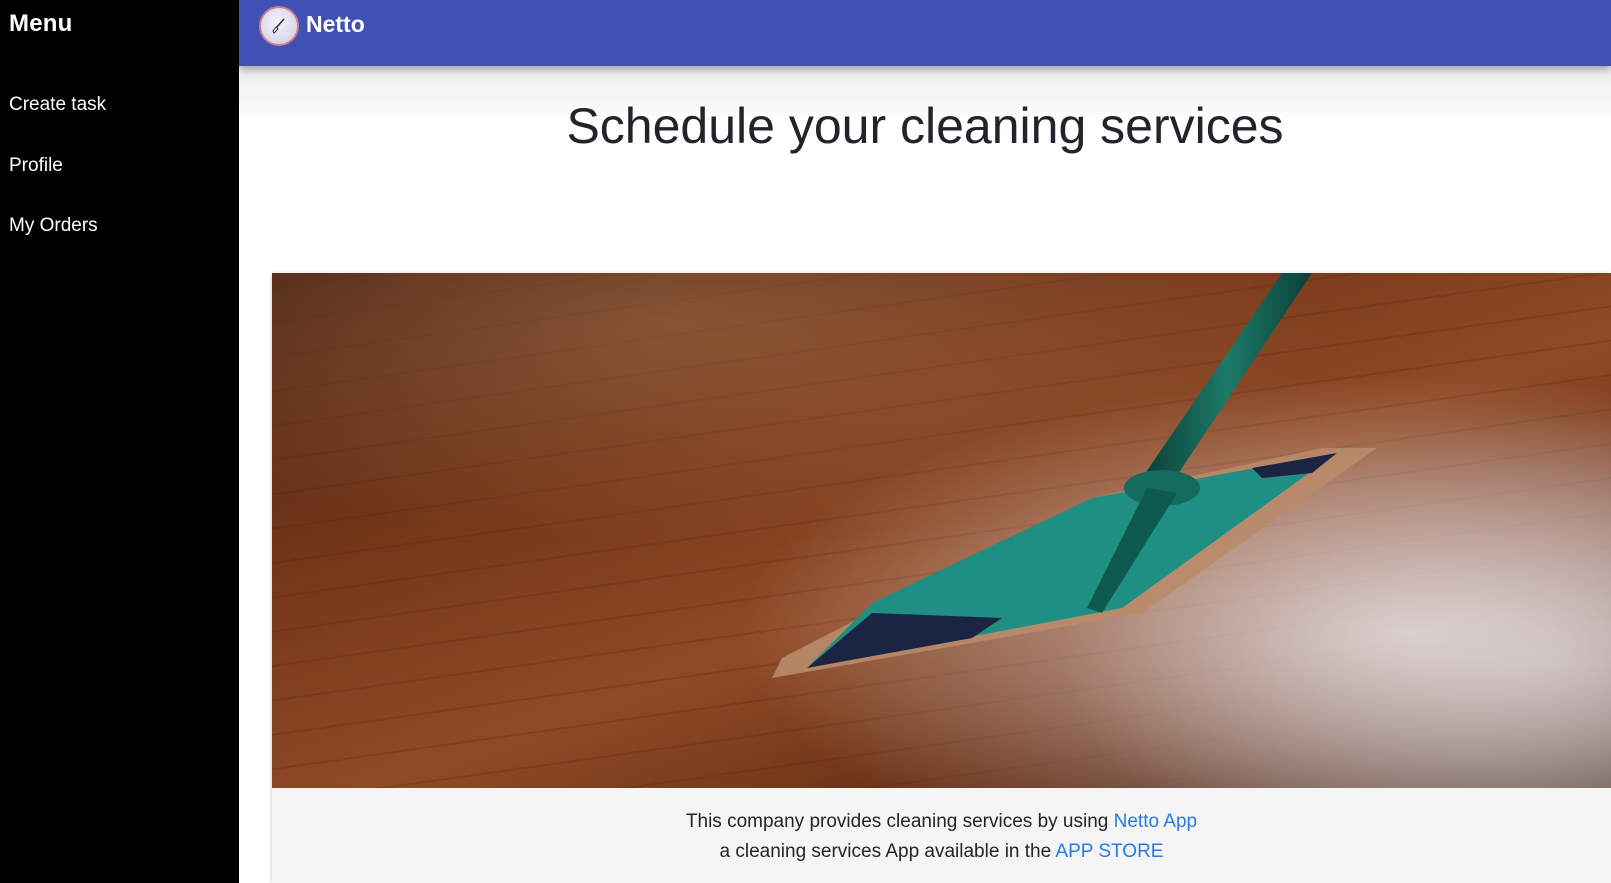 This screenshot has width=1611, height=883. Describe the element at coordinates (36, 166) in the screenshot. I see `sidebar-item-profile: Profile` at that location.